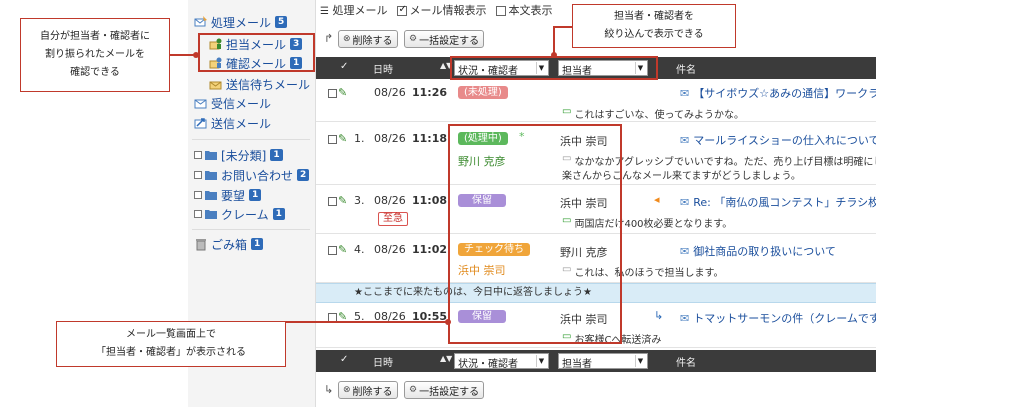  Describe the element at coordinates (359, 249) in the screenshot. I see `row-number: 4.` at that location.